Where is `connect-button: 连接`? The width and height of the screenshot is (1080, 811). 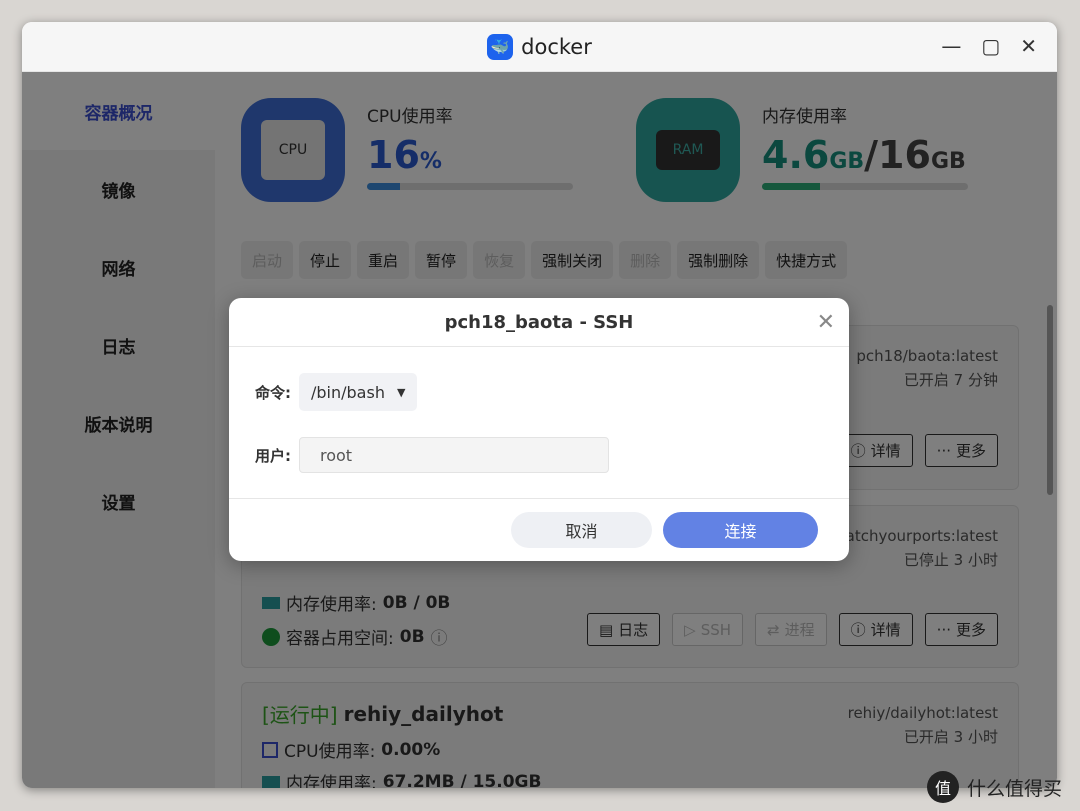
connect-button: 连接 is located at coordinates (740, 530).